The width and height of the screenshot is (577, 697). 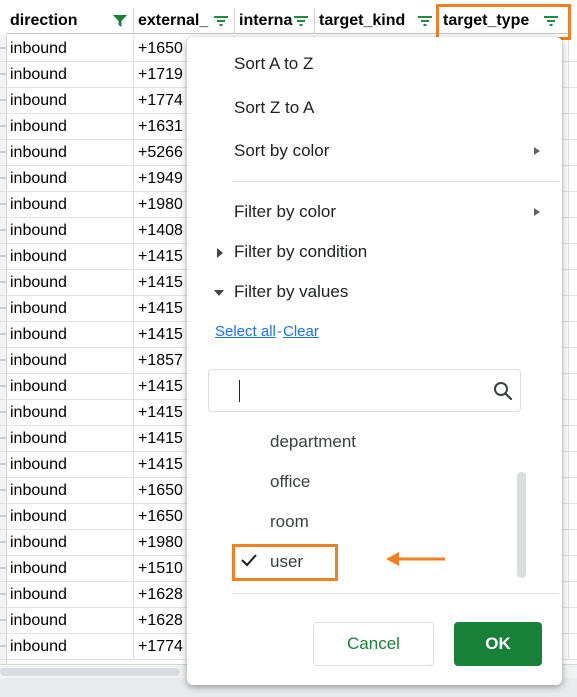 What do you see at coordinates (120, 21) in the screenshot?
I see `filter-active-icon` at bounding box center [120, 21].